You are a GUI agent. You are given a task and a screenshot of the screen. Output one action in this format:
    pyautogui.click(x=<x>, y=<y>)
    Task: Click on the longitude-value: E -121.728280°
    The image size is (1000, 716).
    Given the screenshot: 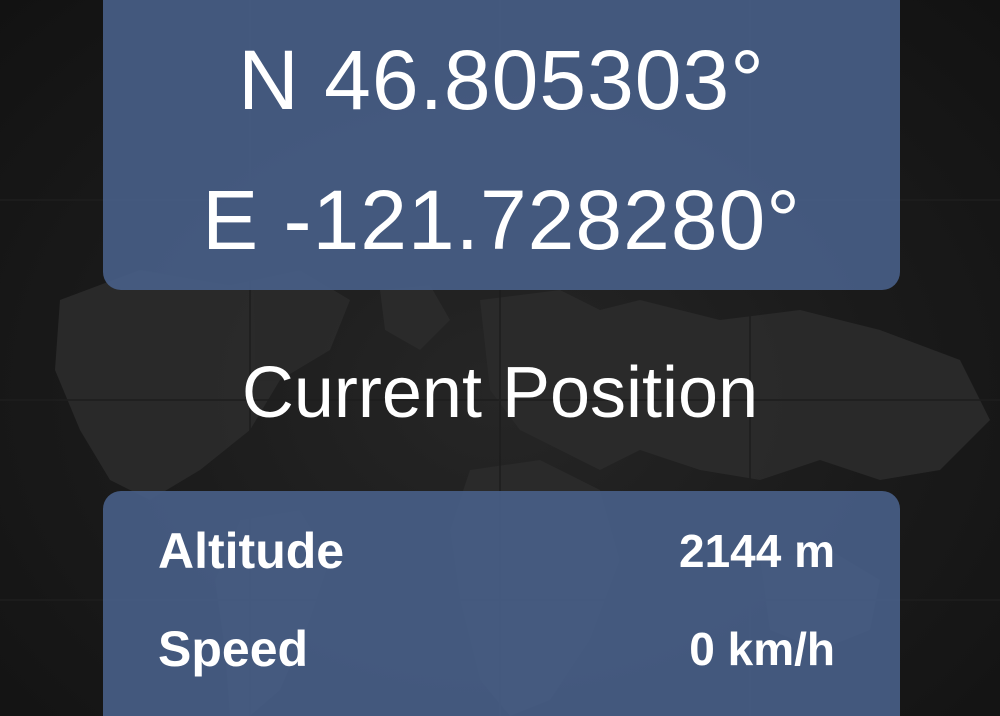 What is the action you would take?
    pyautogui.click(x=501, y=220)
    